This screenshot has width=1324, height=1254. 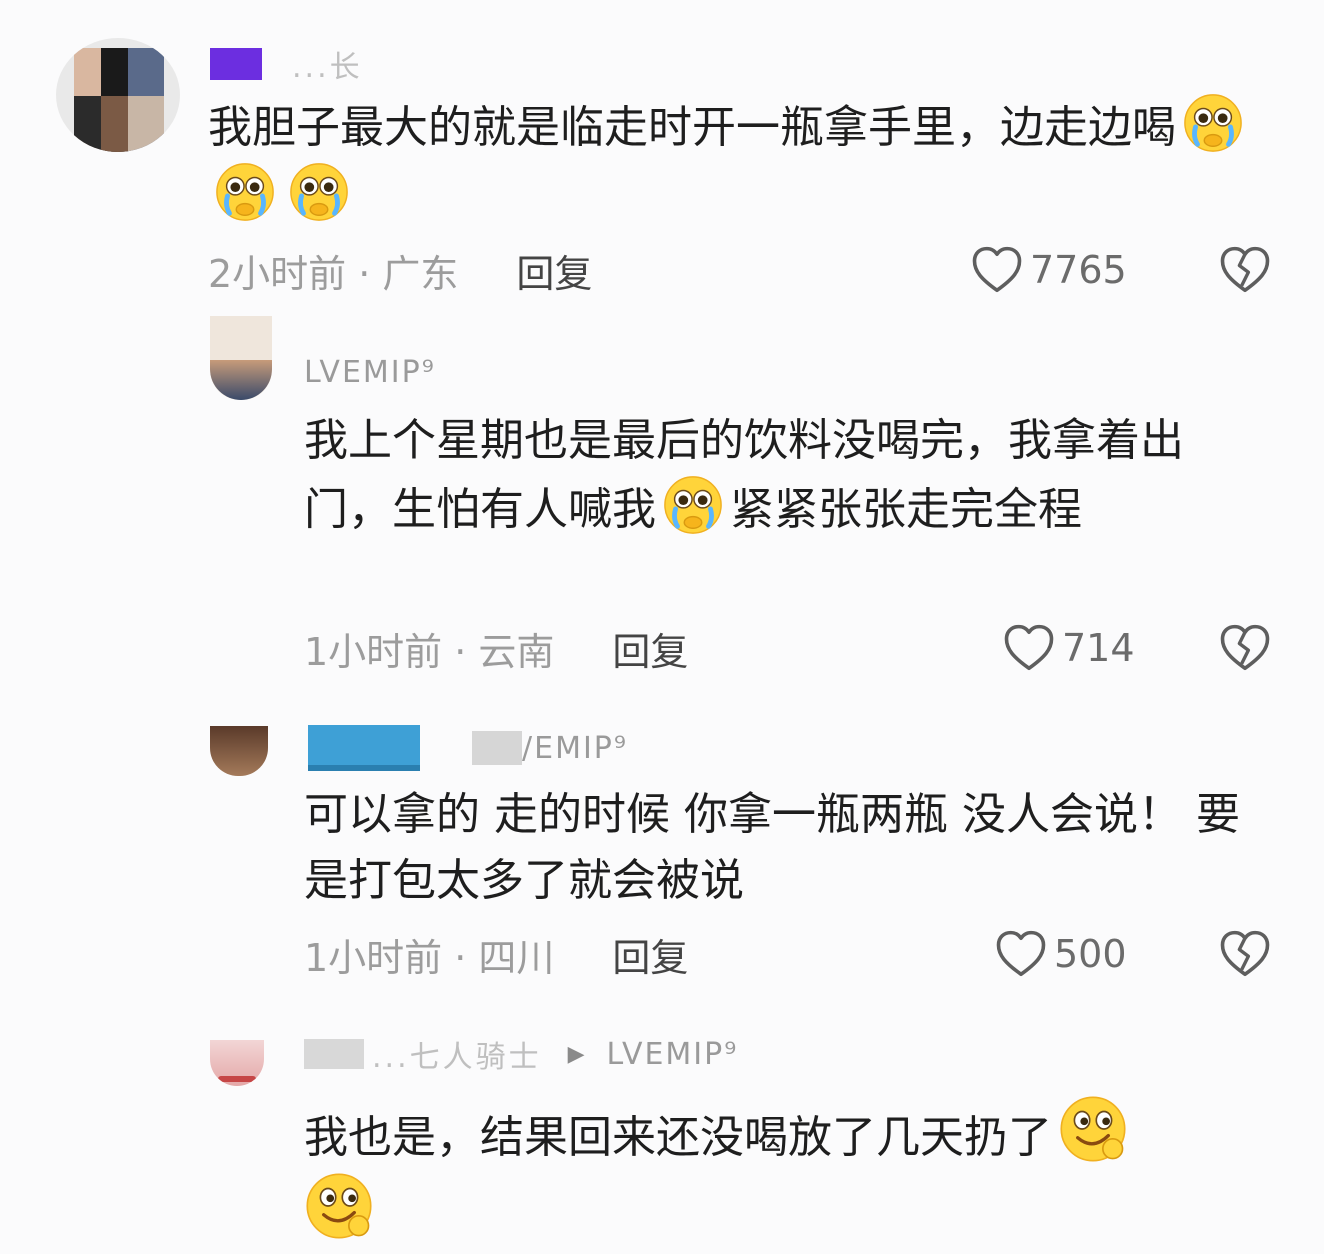 What do you see at coordinates (1078, 270) in the screenshot?
I see `like-count: 7765` at bounding box center [1078, 270].